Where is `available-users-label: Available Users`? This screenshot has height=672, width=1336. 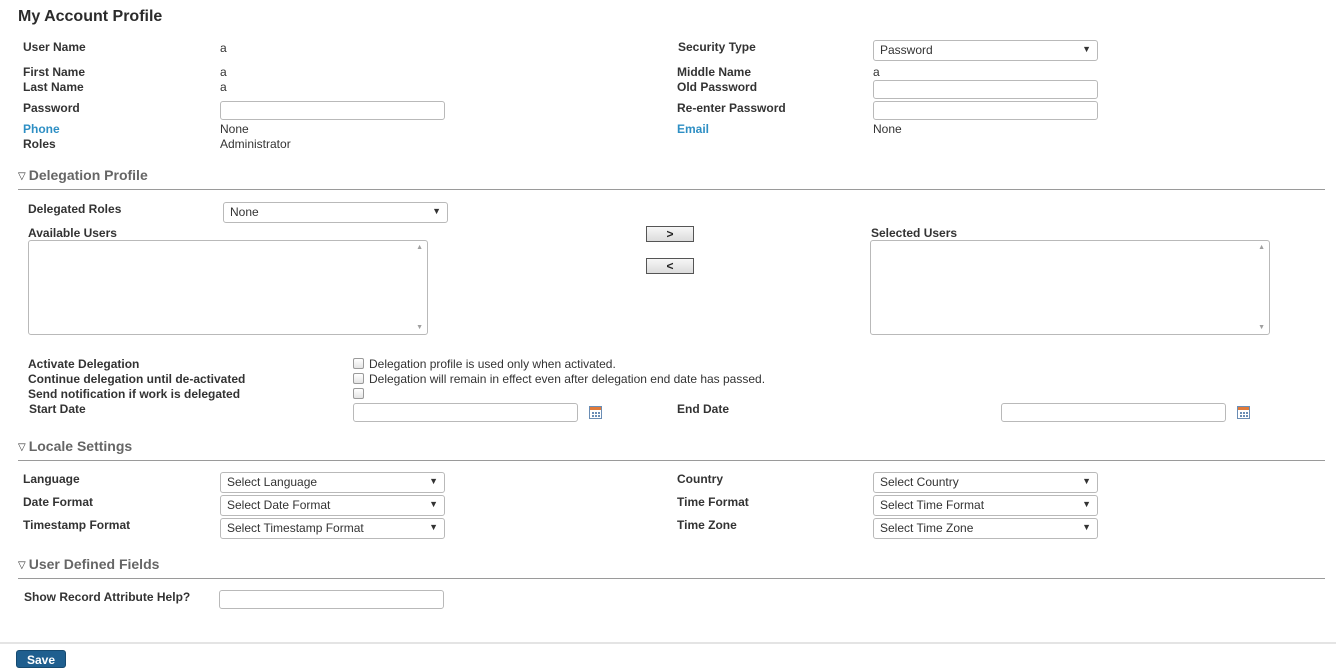
available-users-label: Available Users is located at coordinates (72, 233).